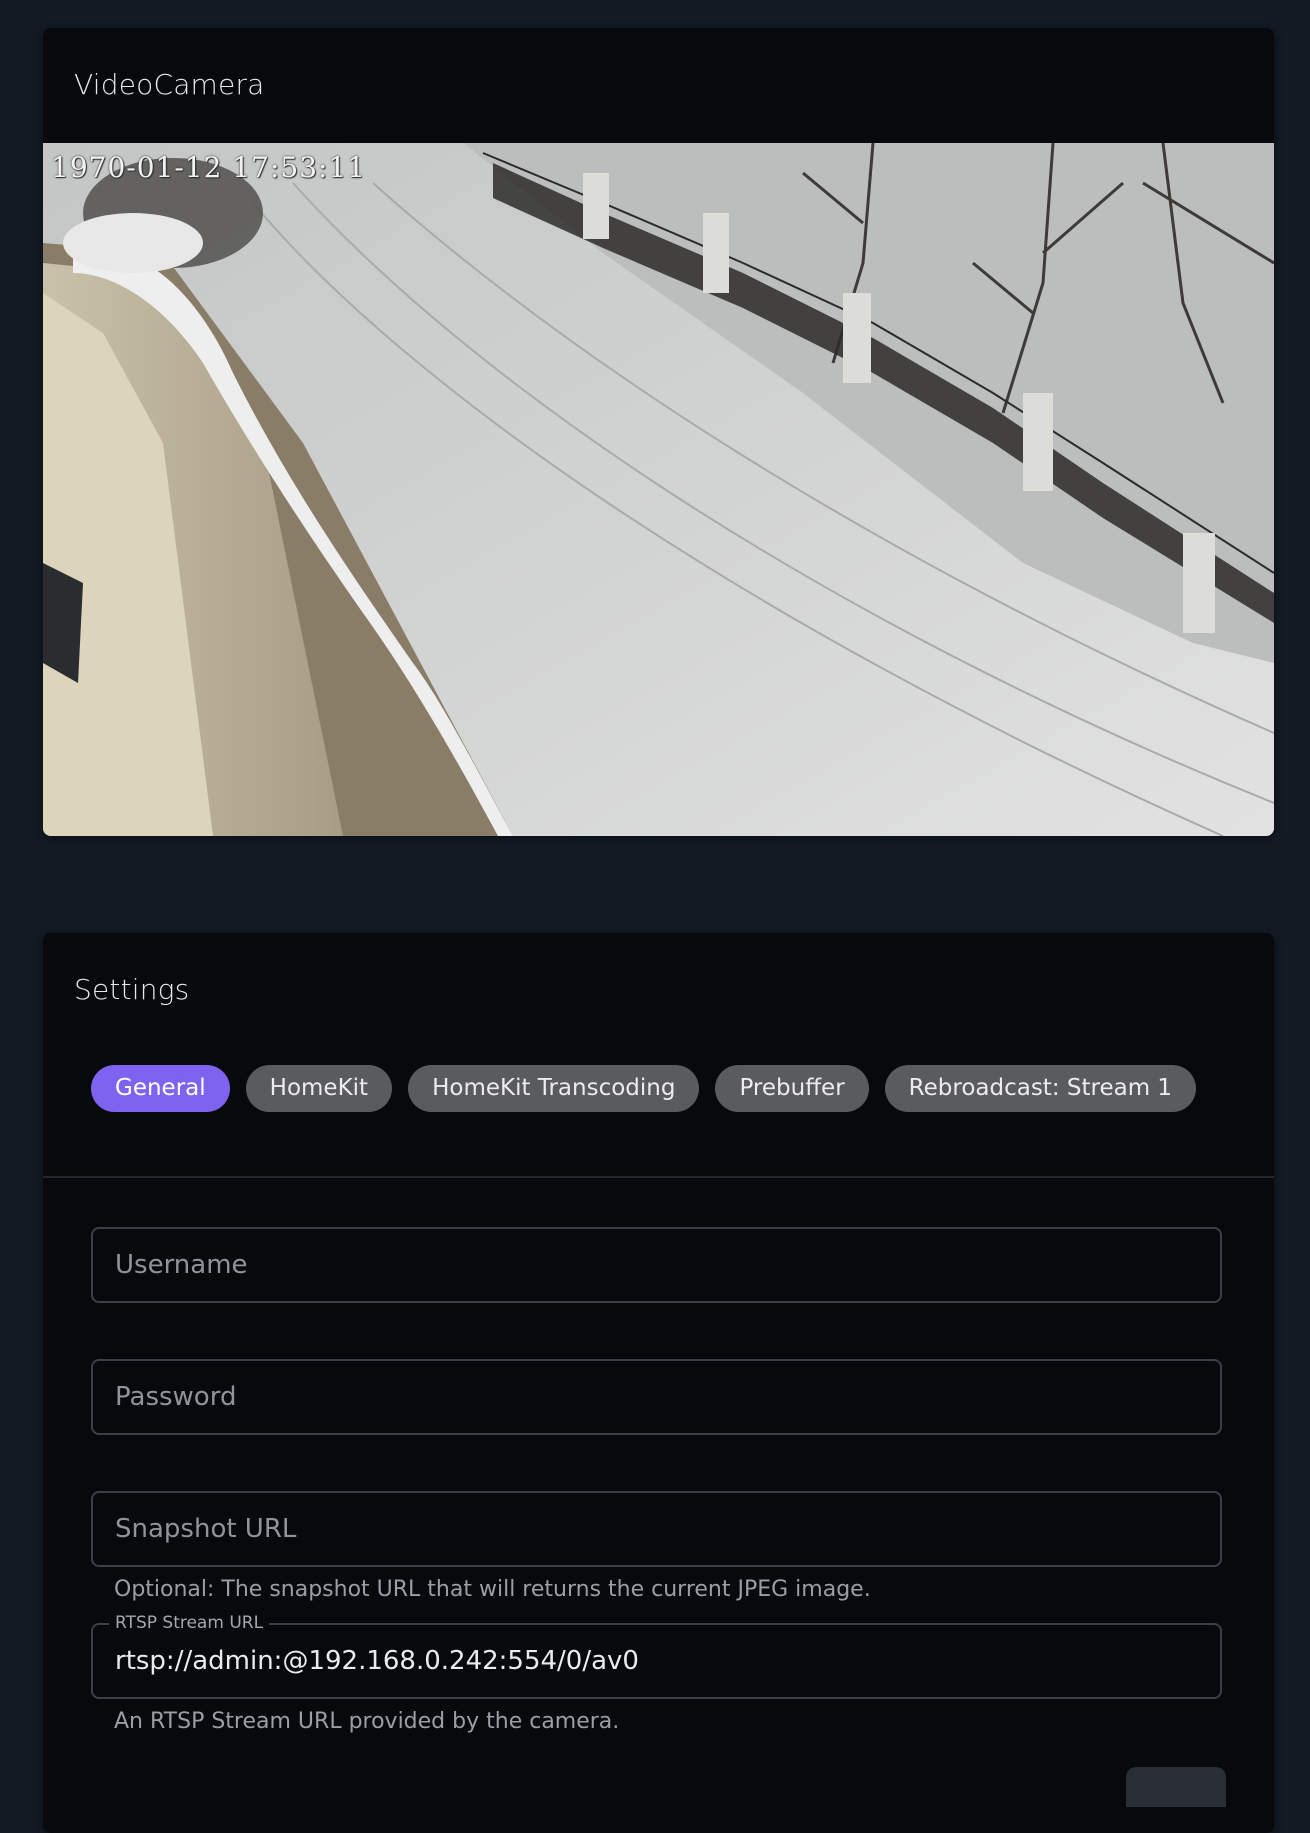 The height and width of the screenshot is (1833, 1310). Describe the element at coordinates (160, 1088) in the screenshot. I see `tab-general: General` at that location.